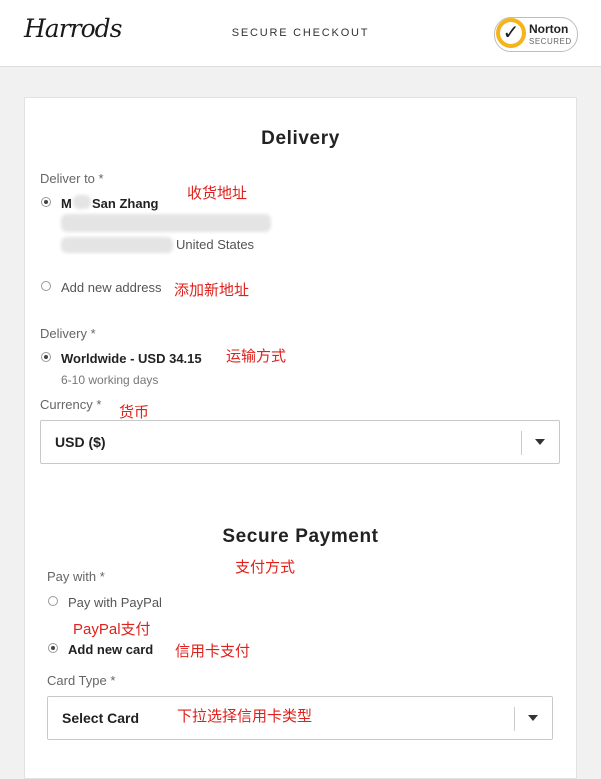 This screenshot has width=601, height=779. Describe the element at coordinates (110, 649) in the screenshot. I see `new-card-option: Add new card` at that location.